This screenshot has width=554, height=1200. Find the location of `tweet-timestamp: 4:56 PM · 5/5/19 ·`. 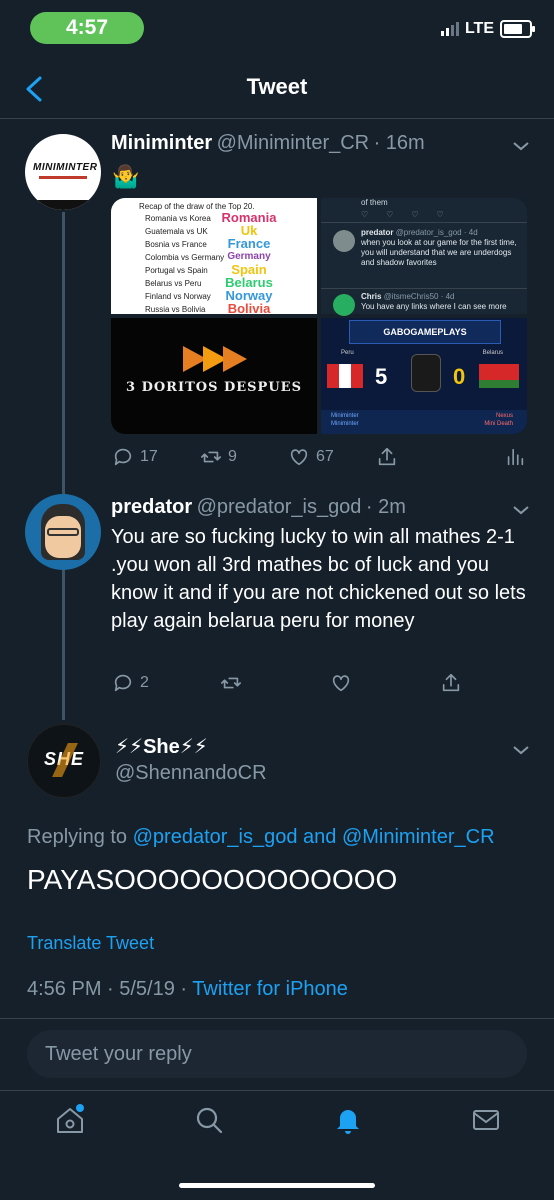

tweet-timestamp: 4:56 PM · 5/5/19 · is located at coordinates (107, 989).